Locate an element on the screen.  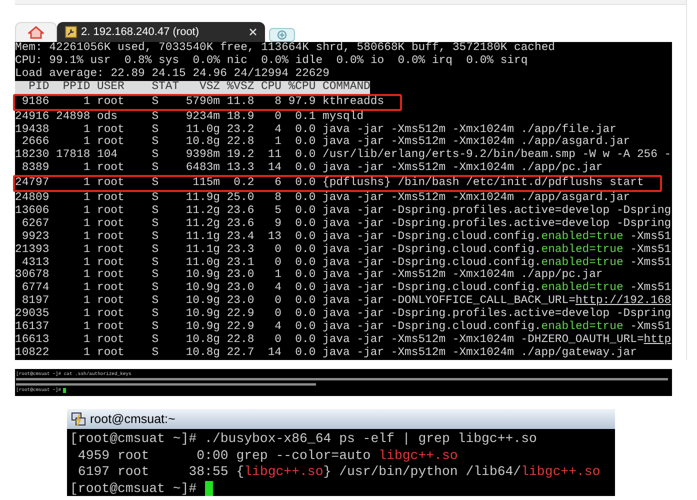
terminal-line: CPU: 99.1% usr 0.8% sys 0.0% nic 0.0% idle 0.0% io 0.0% irq 0.0% sirq is located at coordinates (271, 61).